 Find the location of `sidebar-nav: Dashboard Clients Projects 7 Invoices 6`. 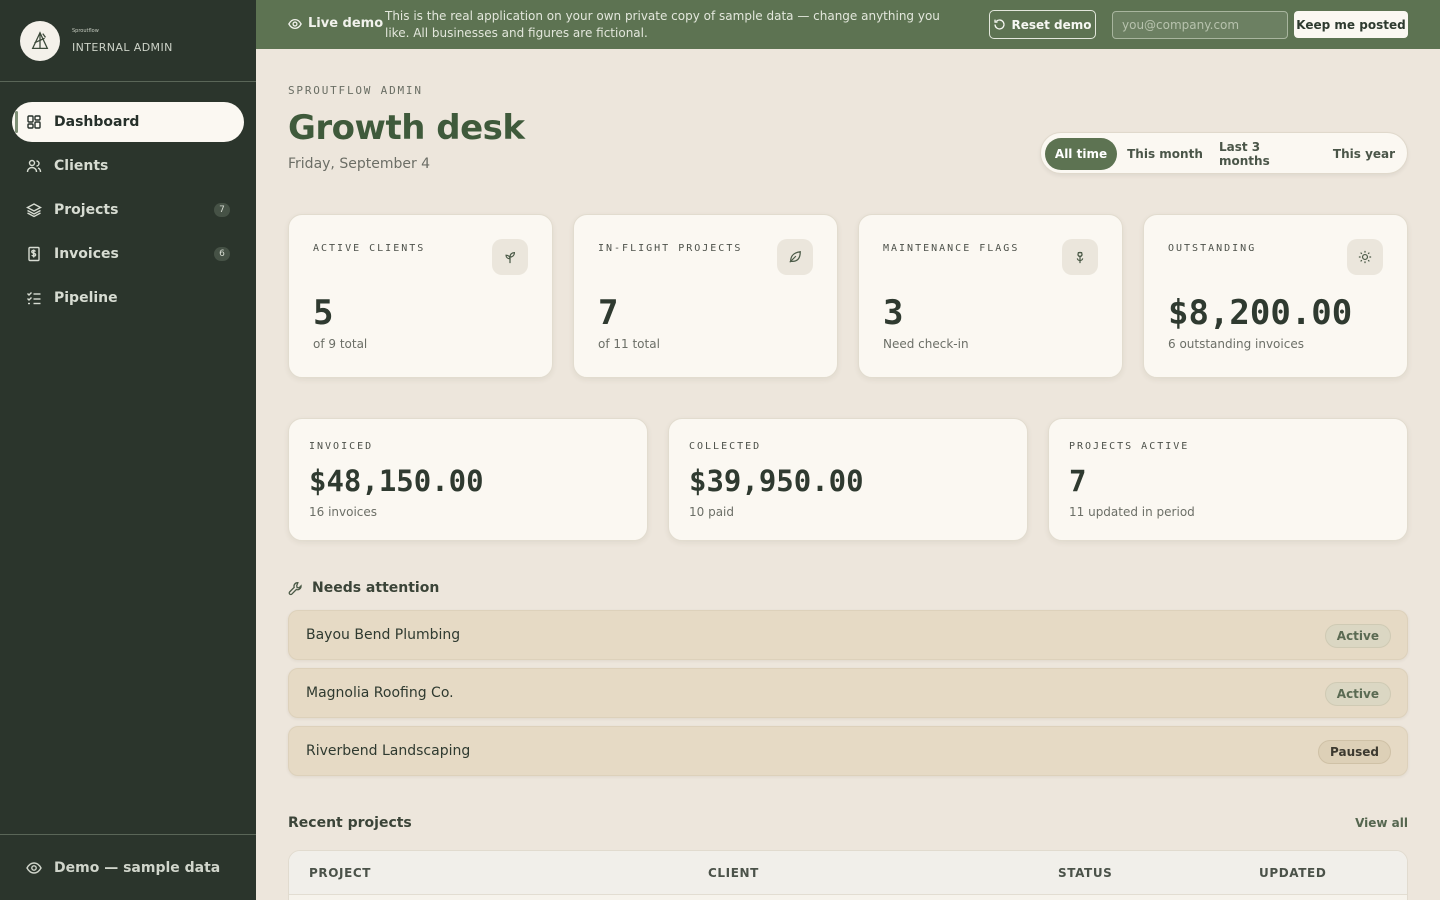

sidebar-nav: Dashboard Clients Projects 7 Invoices 6 is located at coordinates (128, 200).